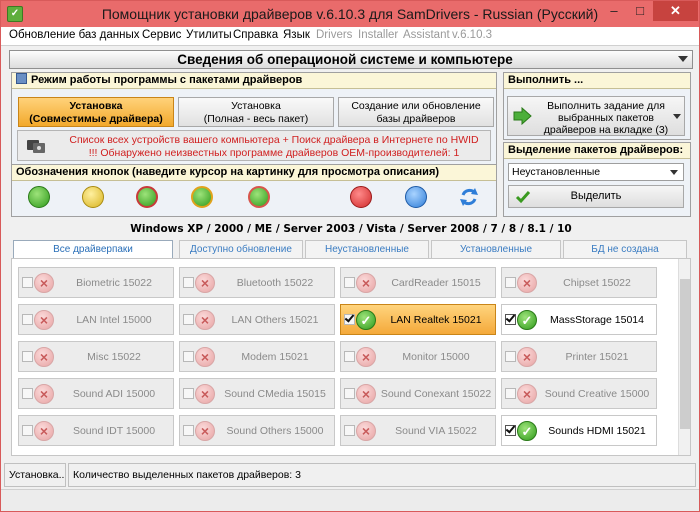 This screenshot has width=700, height=512. I want to click on menu-update-databases: Обновление баз данных, so click(74, 35).